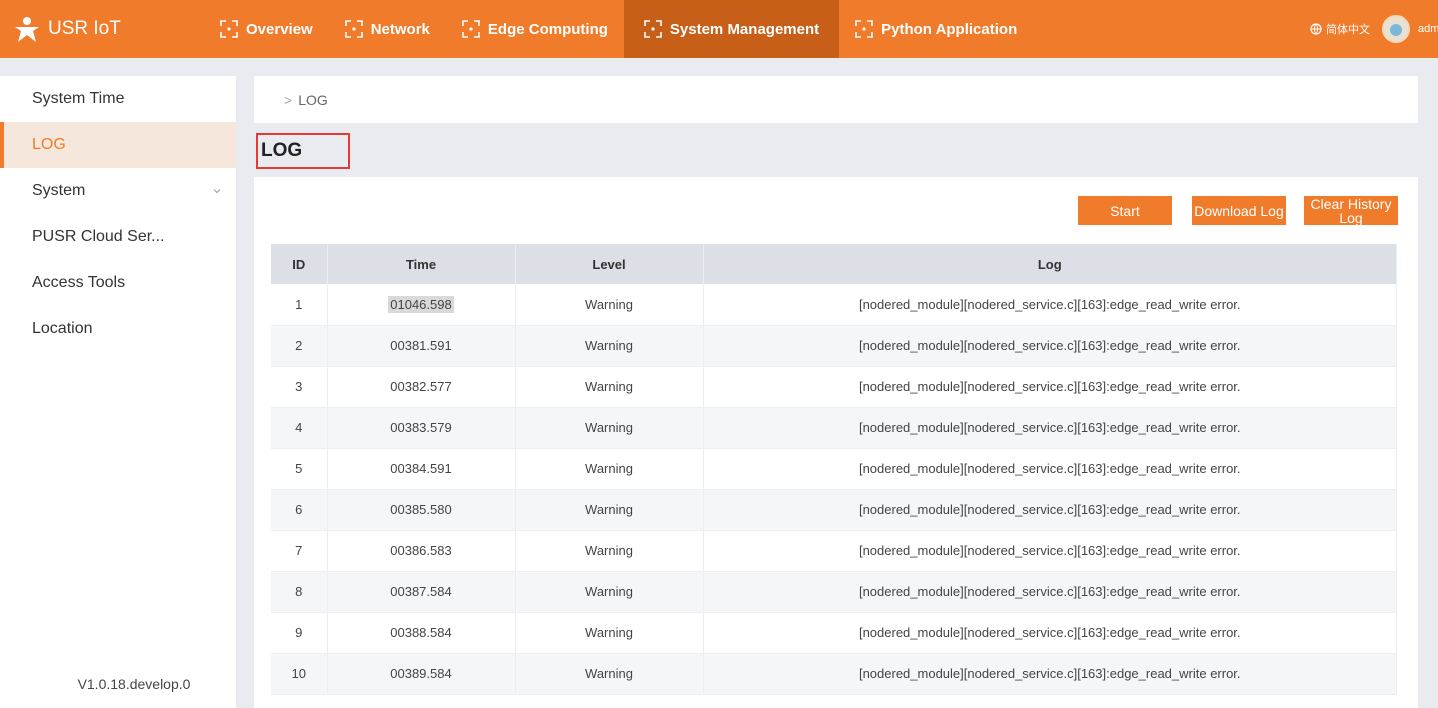 The height and width of the screenshot is (708, 1438). I want to click on cell-id: 6, so click(299, 510).